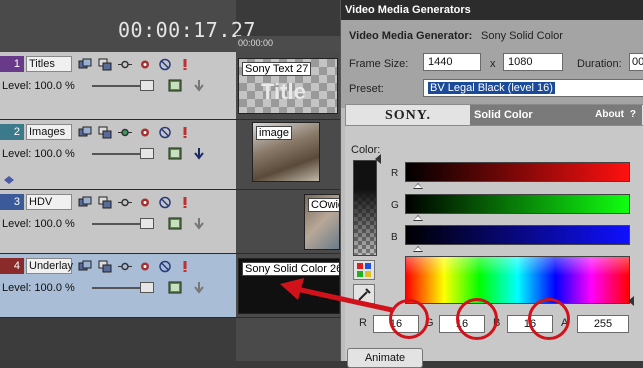  What do you see at coordinates (517, 280) in the screenshot?
I see `color-spectrum-picker` at bounding box center [517, 280].